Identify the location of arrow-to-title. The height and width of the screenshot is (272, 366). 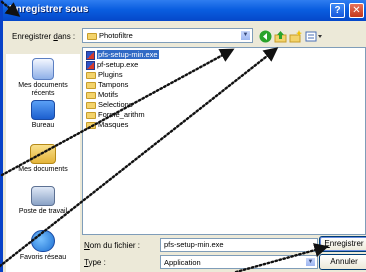
(10, 8).